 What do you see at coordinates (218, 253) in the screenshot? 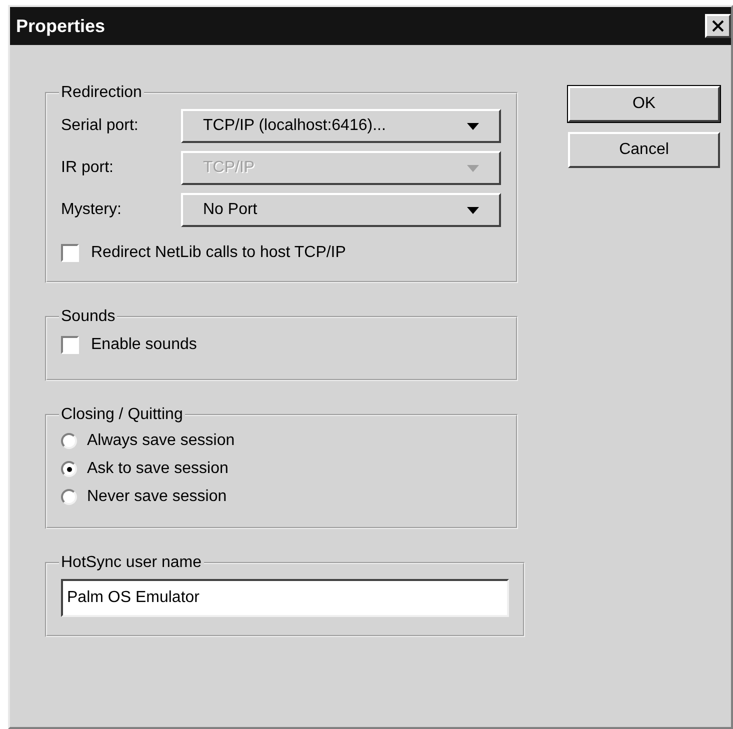
I see `checkbox-label: Redirect NetLib calls to host TCP/IP` at bounding box center [218, 253].